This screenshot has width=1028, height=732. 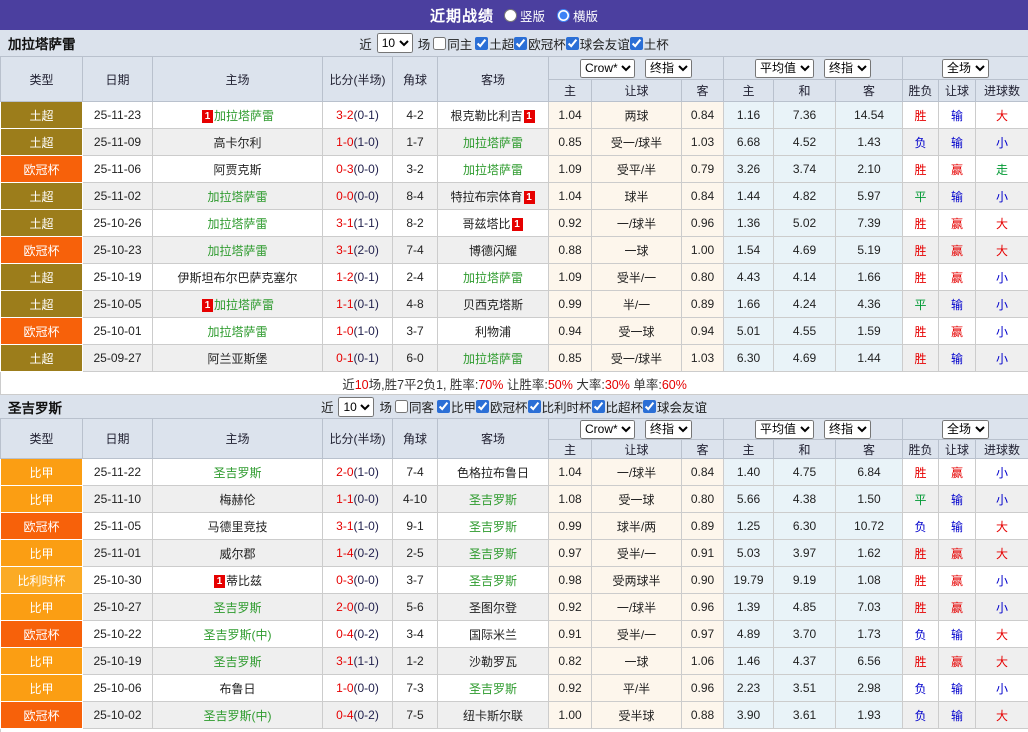 What do you see at coordinates (805, 607) in the screenshot?
I see `avg-draw-odds: 4.85` at bounding box center [805, 607].